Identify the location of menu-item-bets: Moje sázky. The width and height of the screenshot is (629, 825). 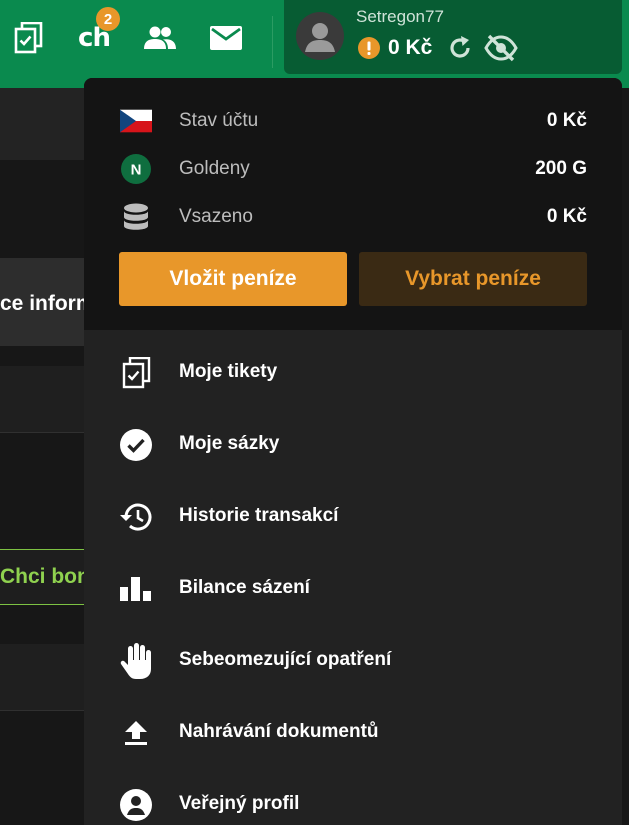
(353, 445).